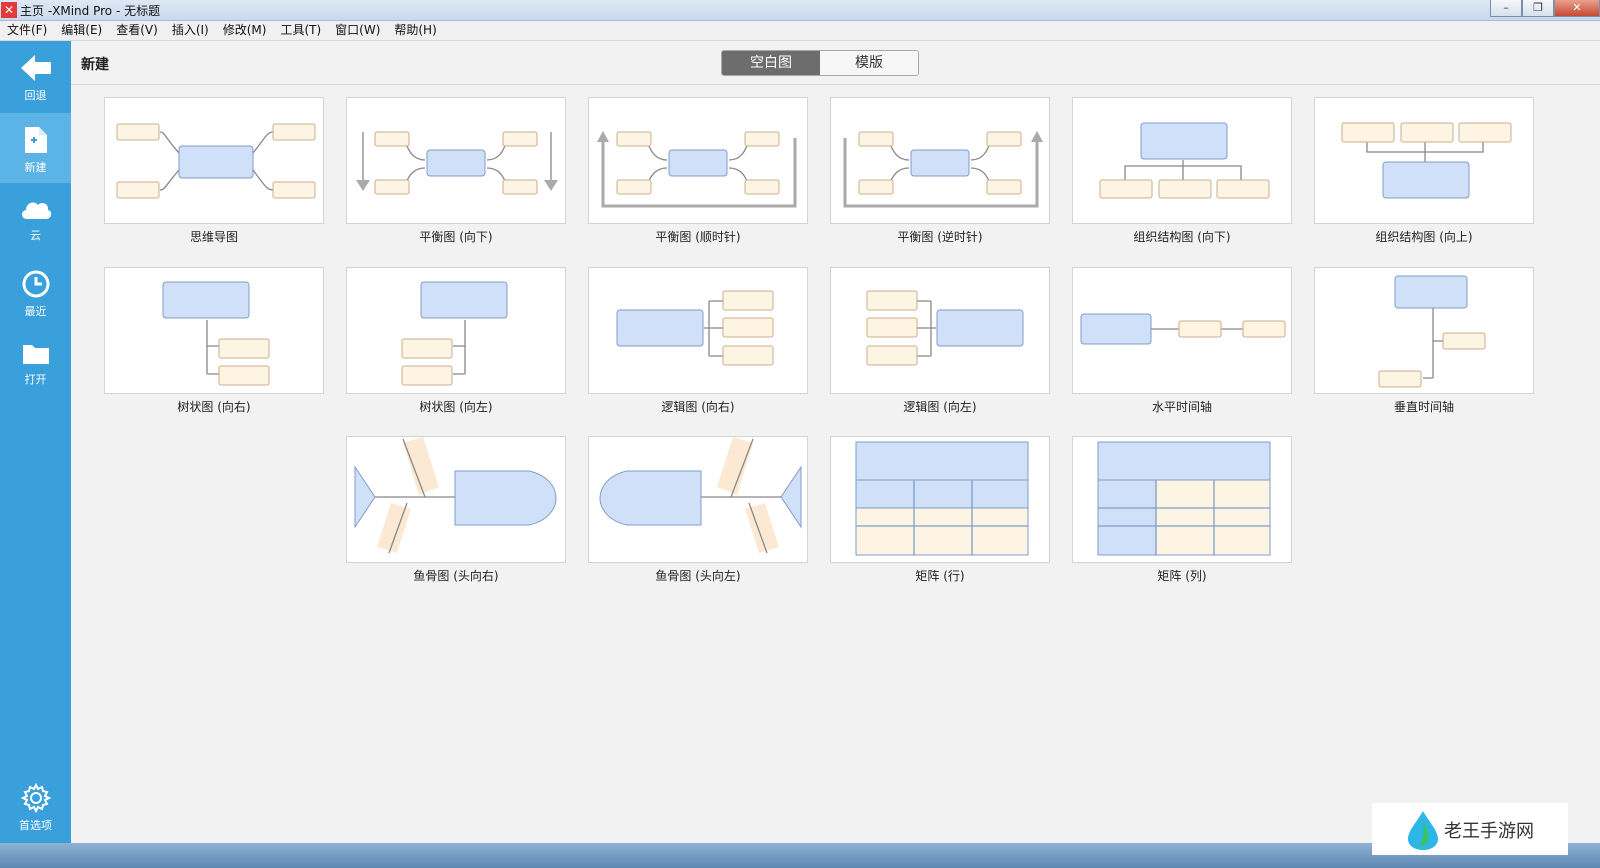 This screenshot has width=1600, height=868. Describe the element at coordinates (1182, 236) in the screenshot. I see `template-label: 组织结构图 (向下)` at that location.